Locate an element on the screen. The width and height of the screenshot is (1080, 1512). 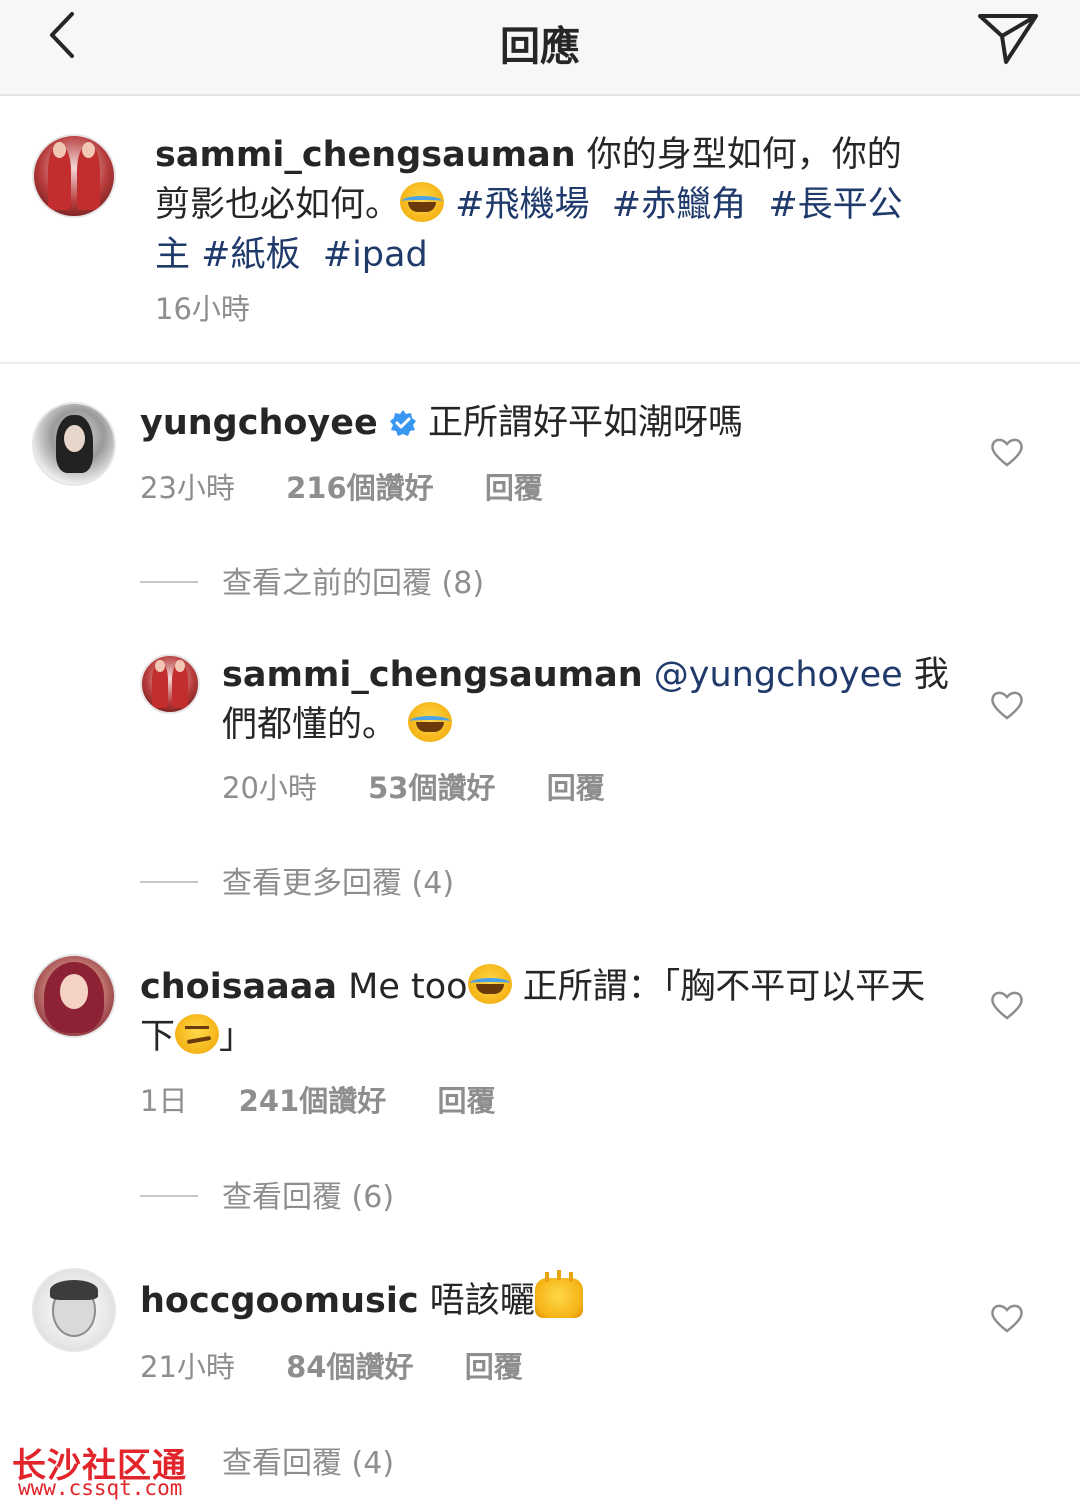
avatar-hair is located at coordinates (74, 1290).